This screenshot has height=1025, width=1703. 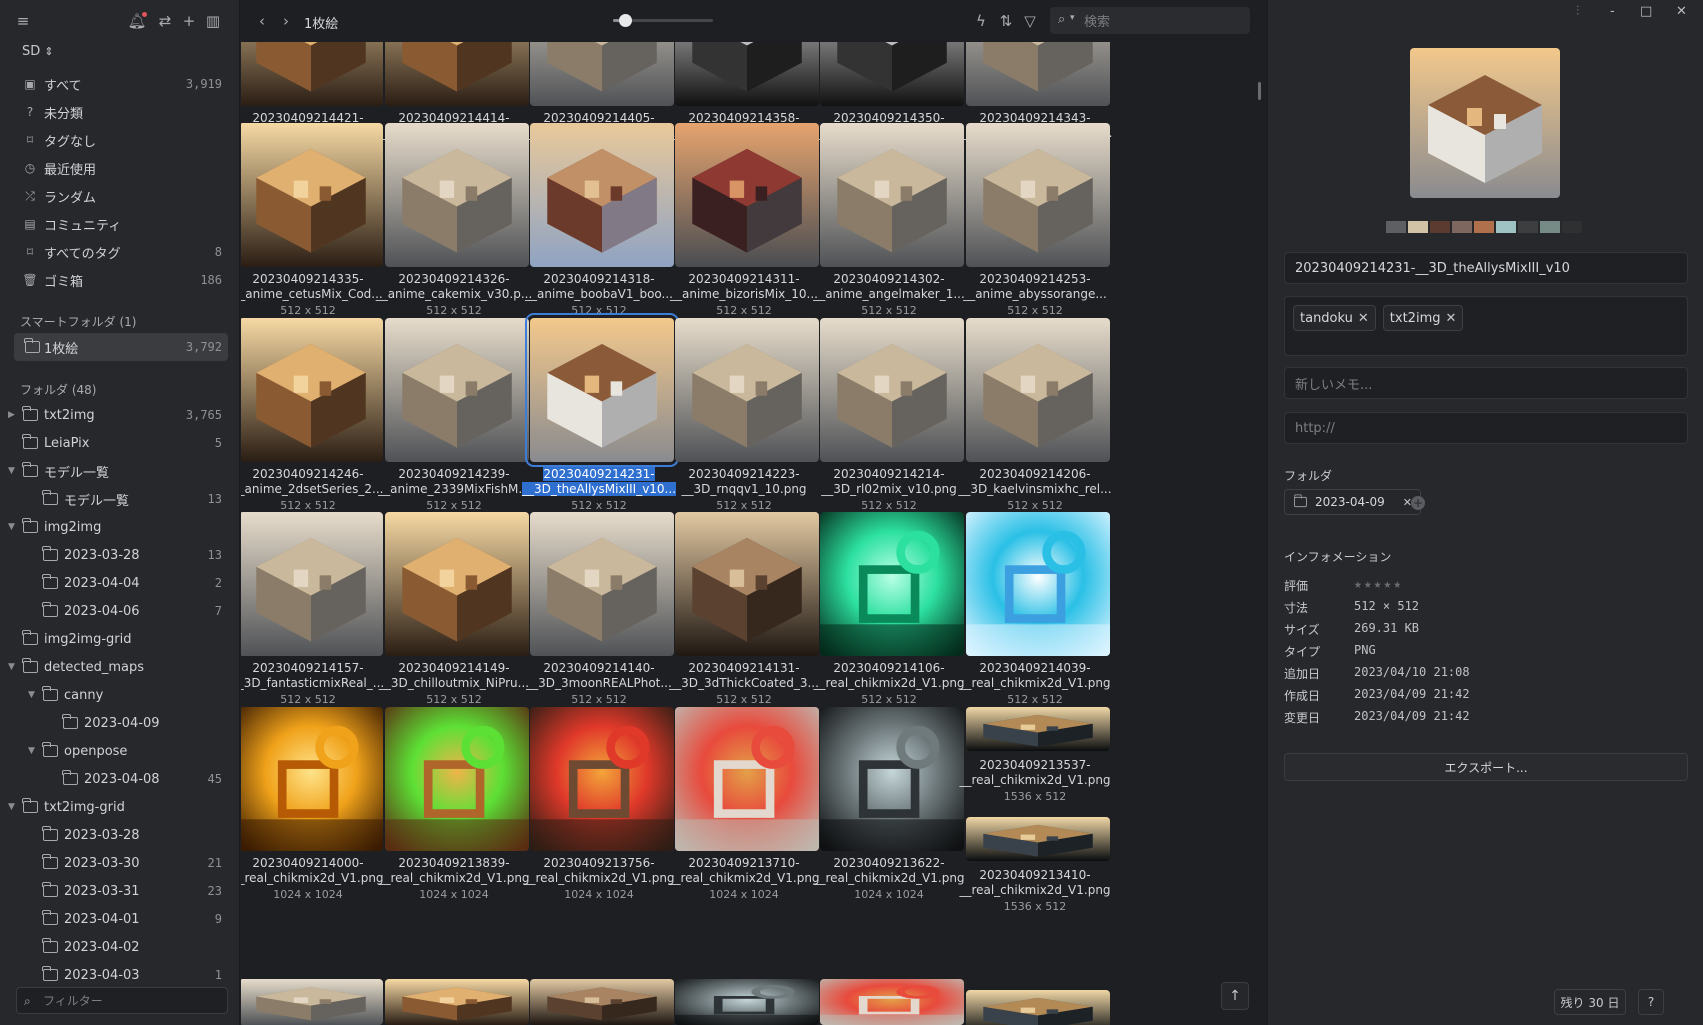 What do you see at coordinates (1235, 996) in the screenshot?
I see `scroll-to-top-button: ↑` at bounding box center [1235, 996].